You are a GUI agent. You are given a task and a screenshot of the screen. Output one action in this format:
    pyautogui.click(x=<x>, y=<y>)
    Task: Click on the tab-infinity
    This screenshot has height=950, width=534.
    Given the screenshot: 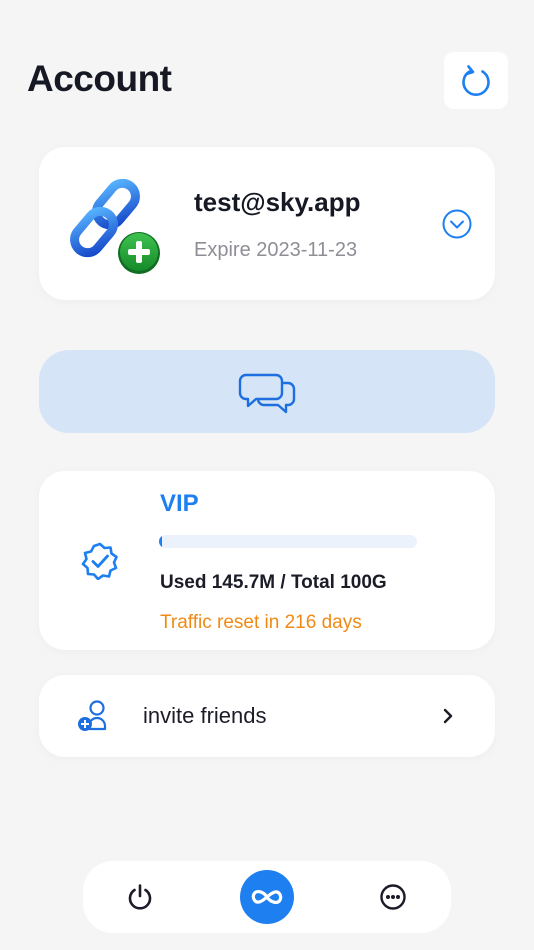 What is the action you would take?
    pyautogui.click(x=267, y=897)
    